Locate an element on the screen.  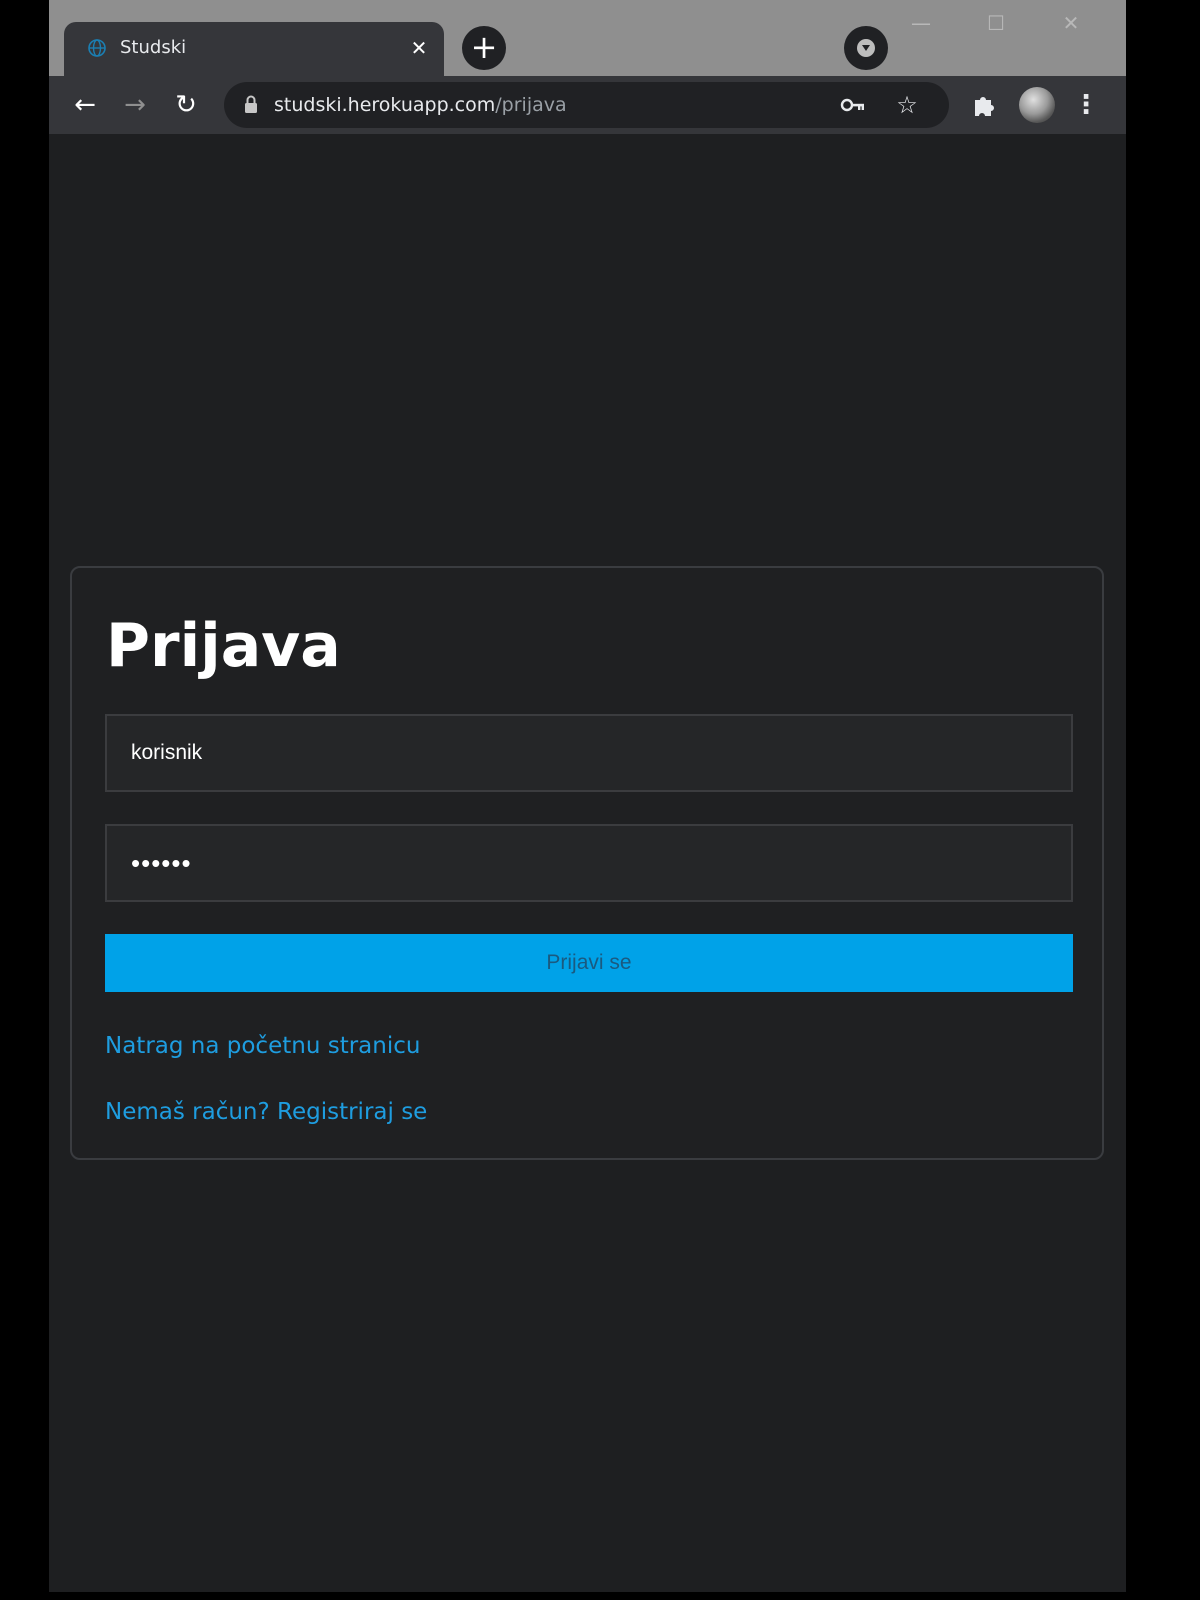
tab-close-icon: ✕ is located at coordinates (419, 48).